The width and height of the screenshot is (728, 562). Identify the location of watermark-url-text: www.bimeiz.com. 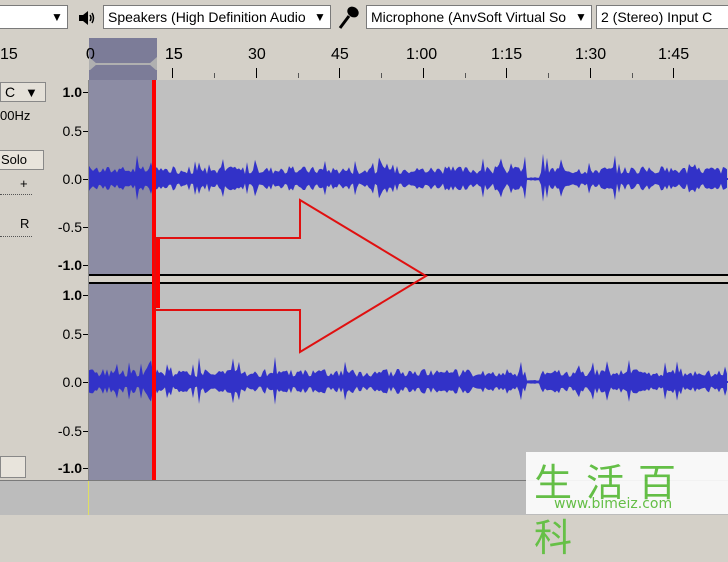
(613, 504).